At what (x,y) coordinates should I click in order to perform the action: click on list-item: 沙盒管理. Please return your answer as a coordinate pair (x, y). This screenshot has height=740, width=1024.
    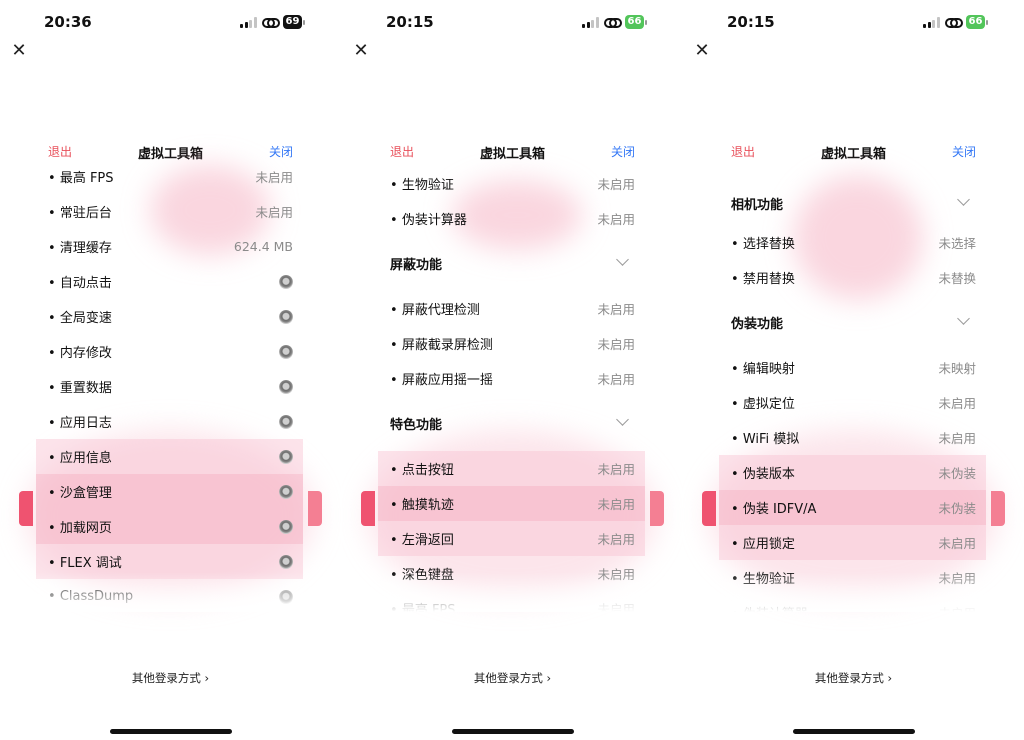
    Looking at the image, I should click on (169, 491).